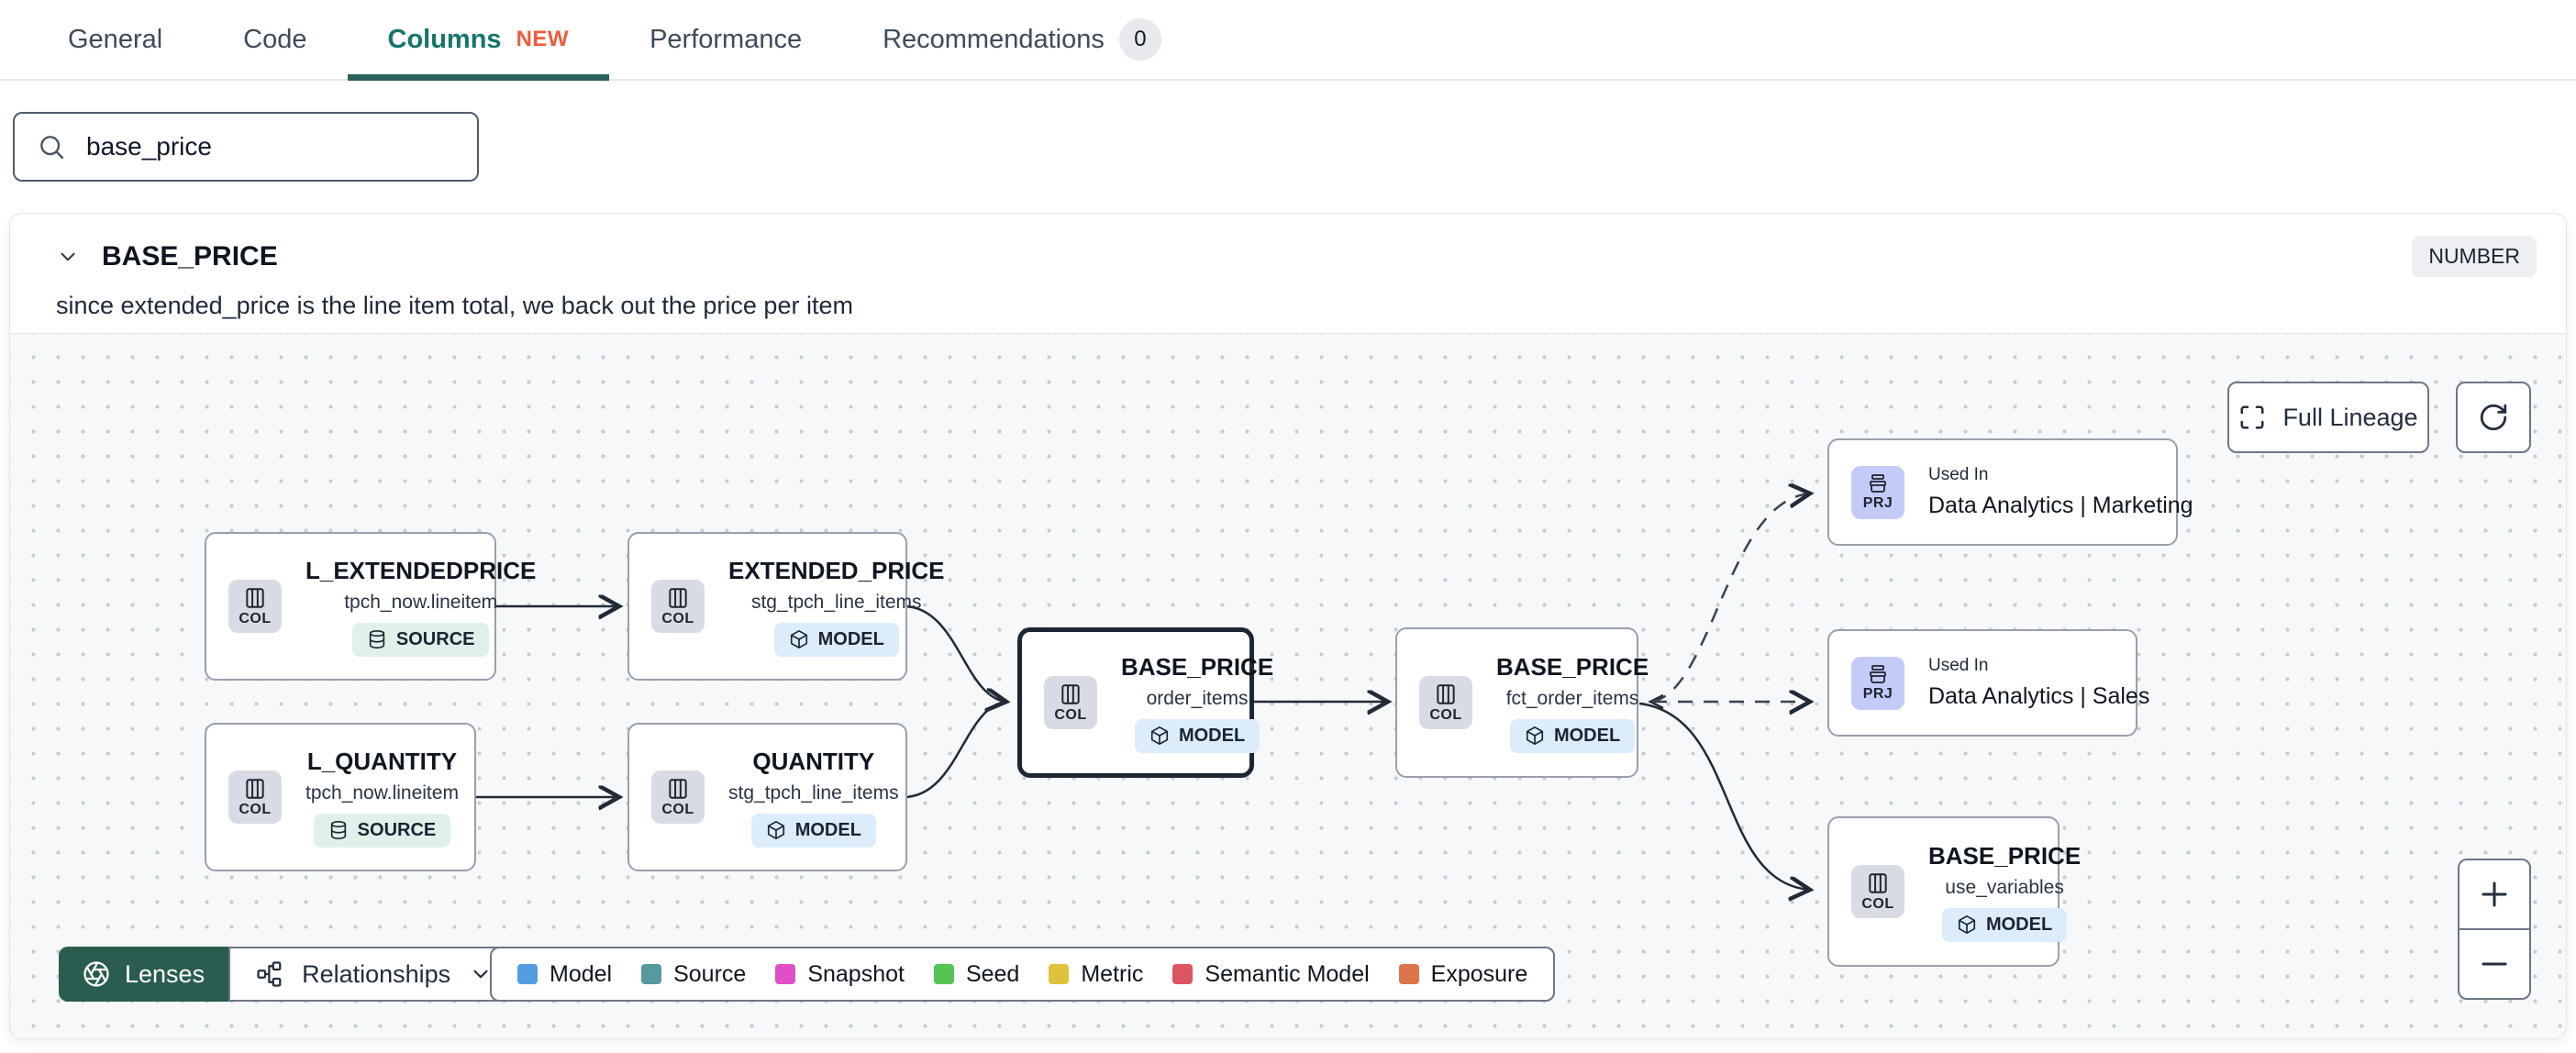  I want to click on full-lineage-button: Full Lineage, so click(2328, 417).